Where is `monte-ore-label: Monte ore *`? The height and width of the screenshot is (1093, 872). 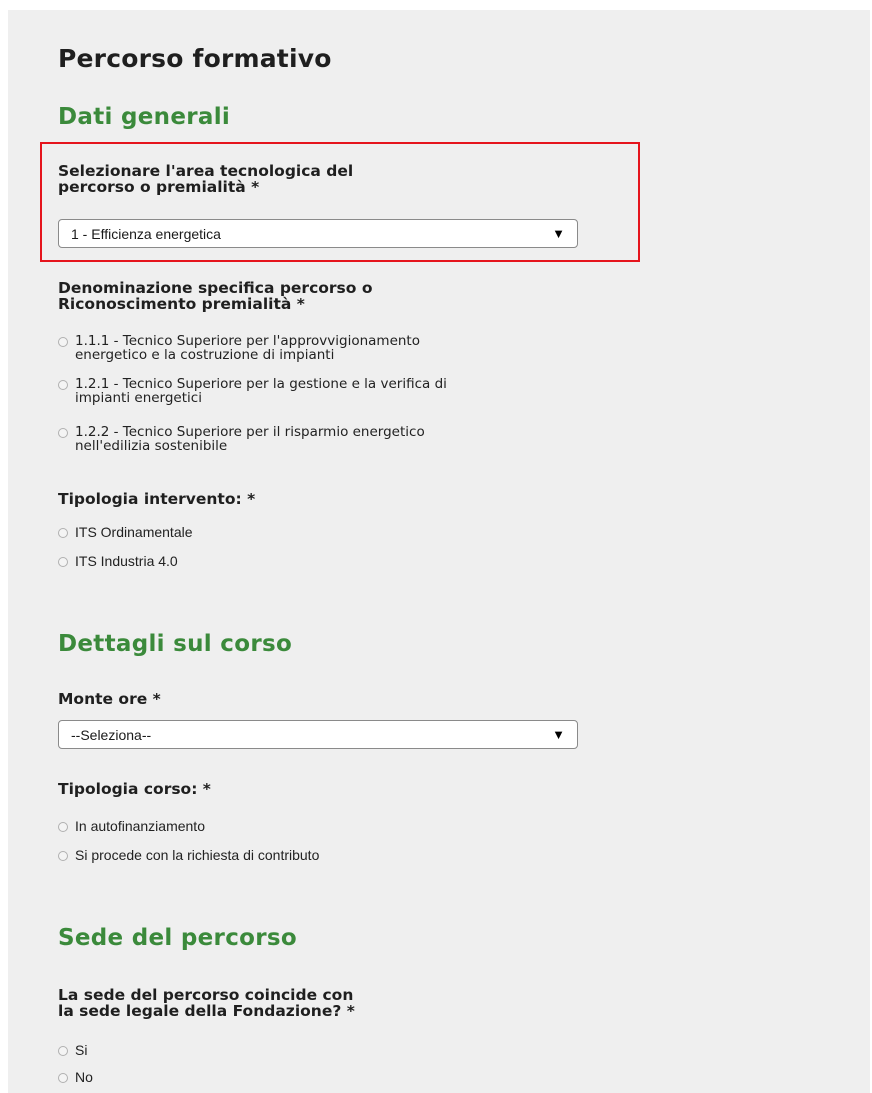 monte-ore-label: Monte ore * is located at coordinates (109, 699).